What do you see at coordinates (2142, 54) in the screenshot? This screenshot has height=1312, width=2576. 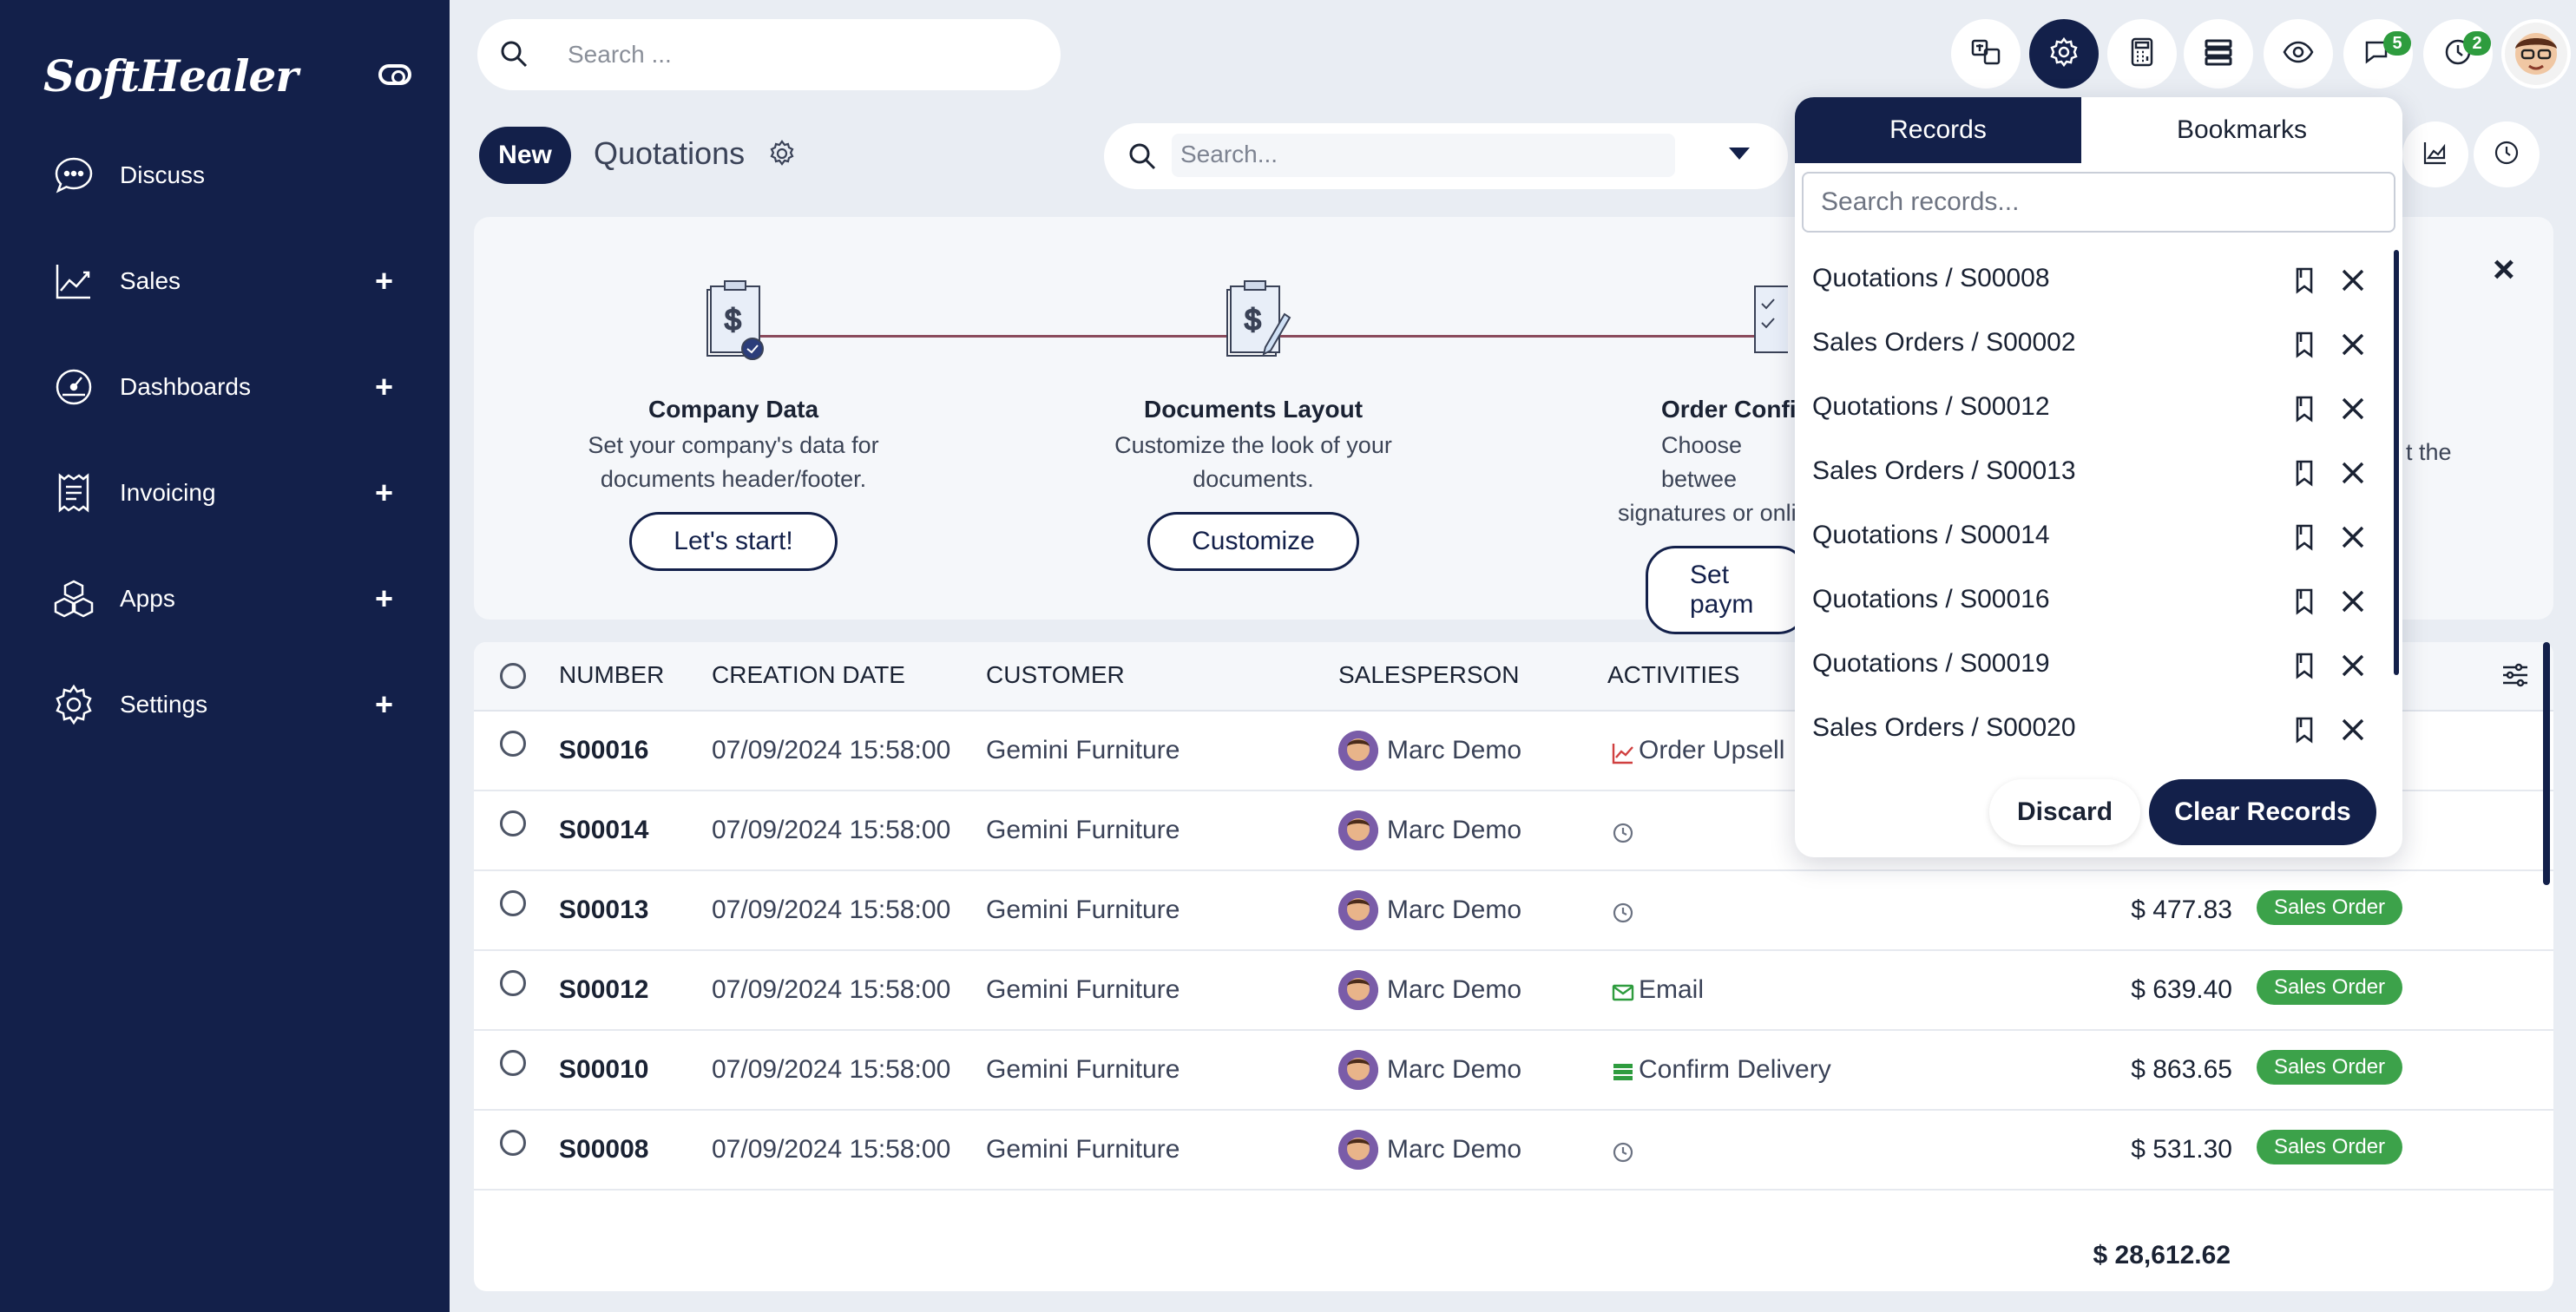 I see `calculator-button` at bounding box center [2142, 54].